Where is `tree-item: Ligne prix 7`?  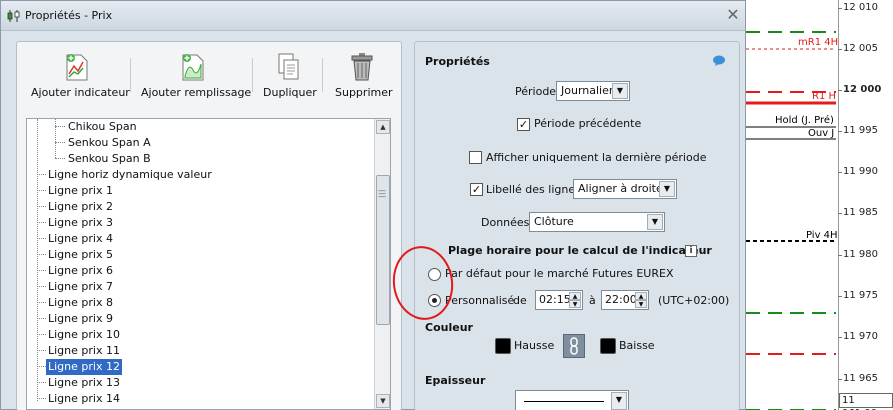 tree-item: Ligne prix 7 is located at coordinates (80, 287).